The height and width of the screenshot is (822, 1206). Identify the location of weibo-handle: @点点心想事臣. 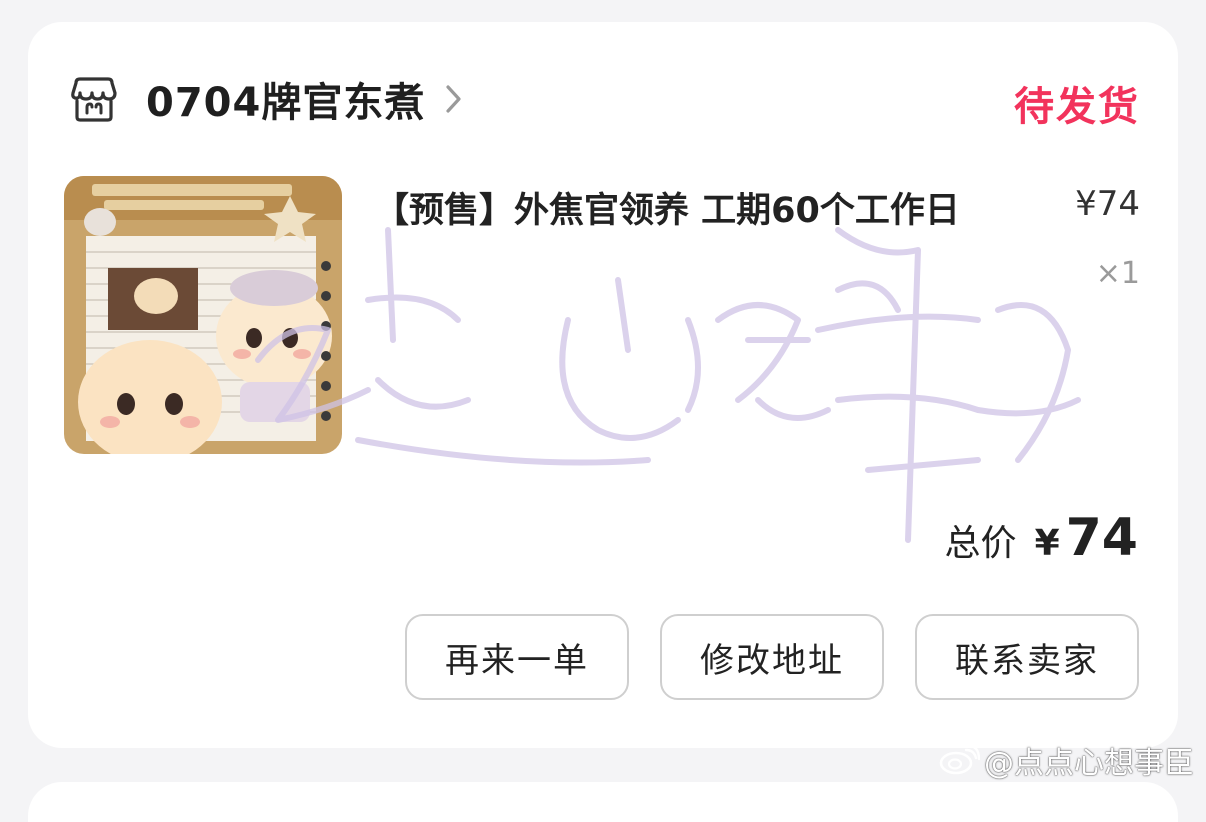
(1089, 763).